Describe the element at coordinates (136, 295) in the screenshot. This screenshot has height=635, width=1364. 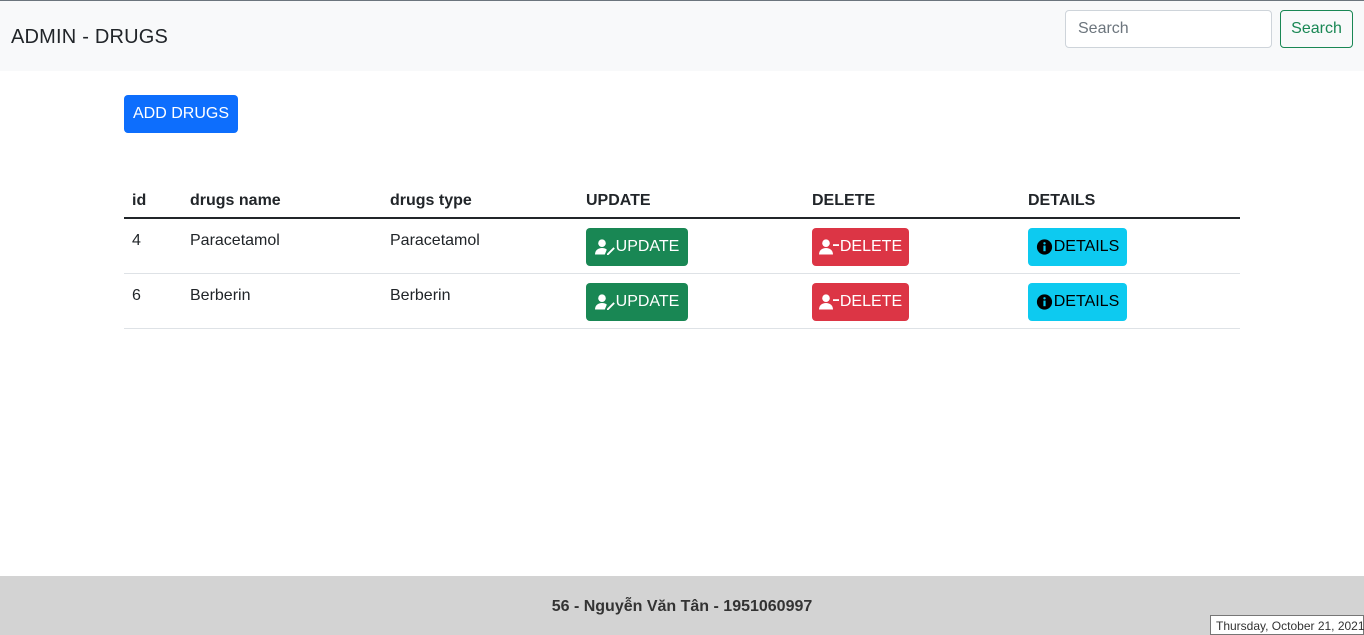
I see `cell-id: 6` at that location.